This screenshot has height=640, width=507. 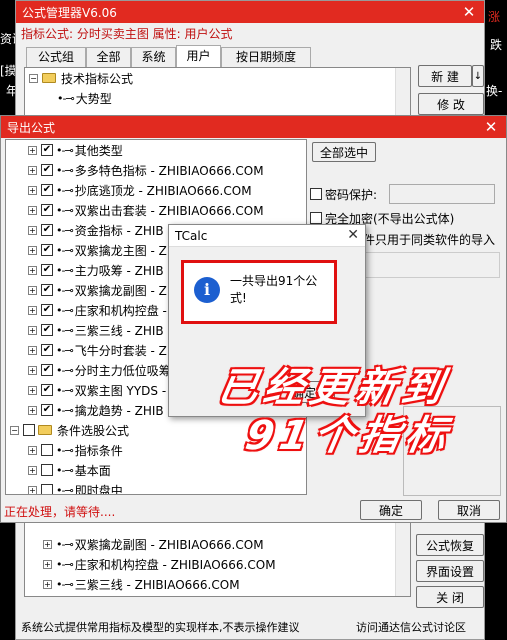 I want to click on tree-item: + •-⊸ 双紫擒龙副图 - ZHIBIAO666.COM, so click(x=153, y=544).